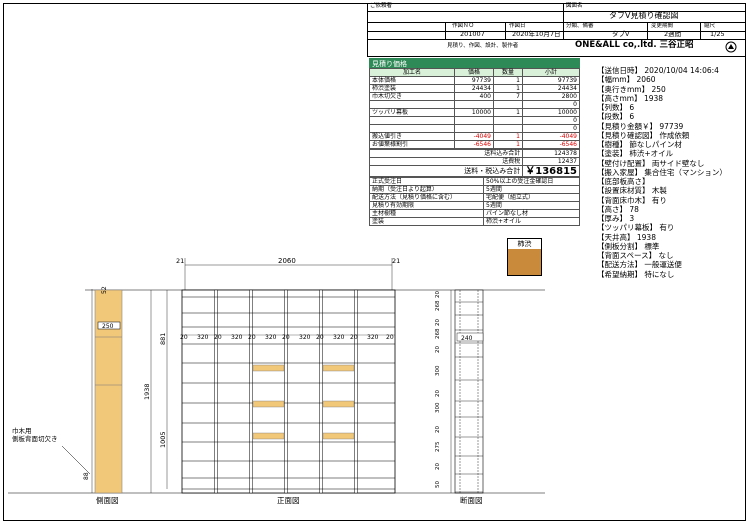  What do you see at coordinates (396, 261) in the screenshot?
I see `dim-side-right: 21` at bounding box center [396, 261].